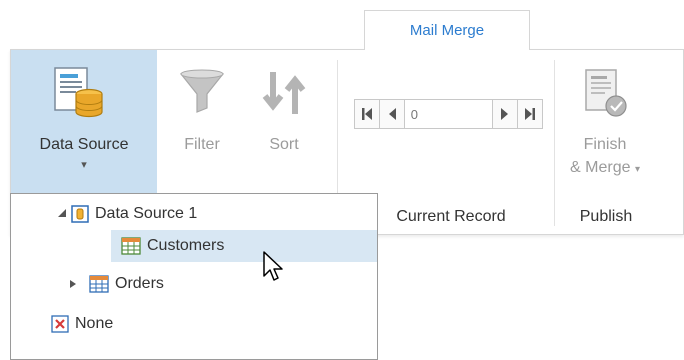  I want to click on previous-record-icon, so click(392, 114).